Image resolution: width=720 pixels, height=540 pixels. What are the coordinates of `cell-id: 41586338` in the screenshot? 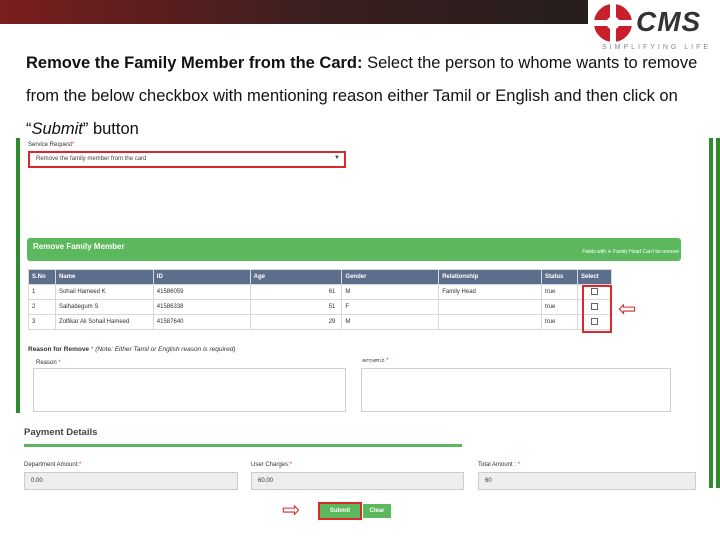 It's located at (201, 307).